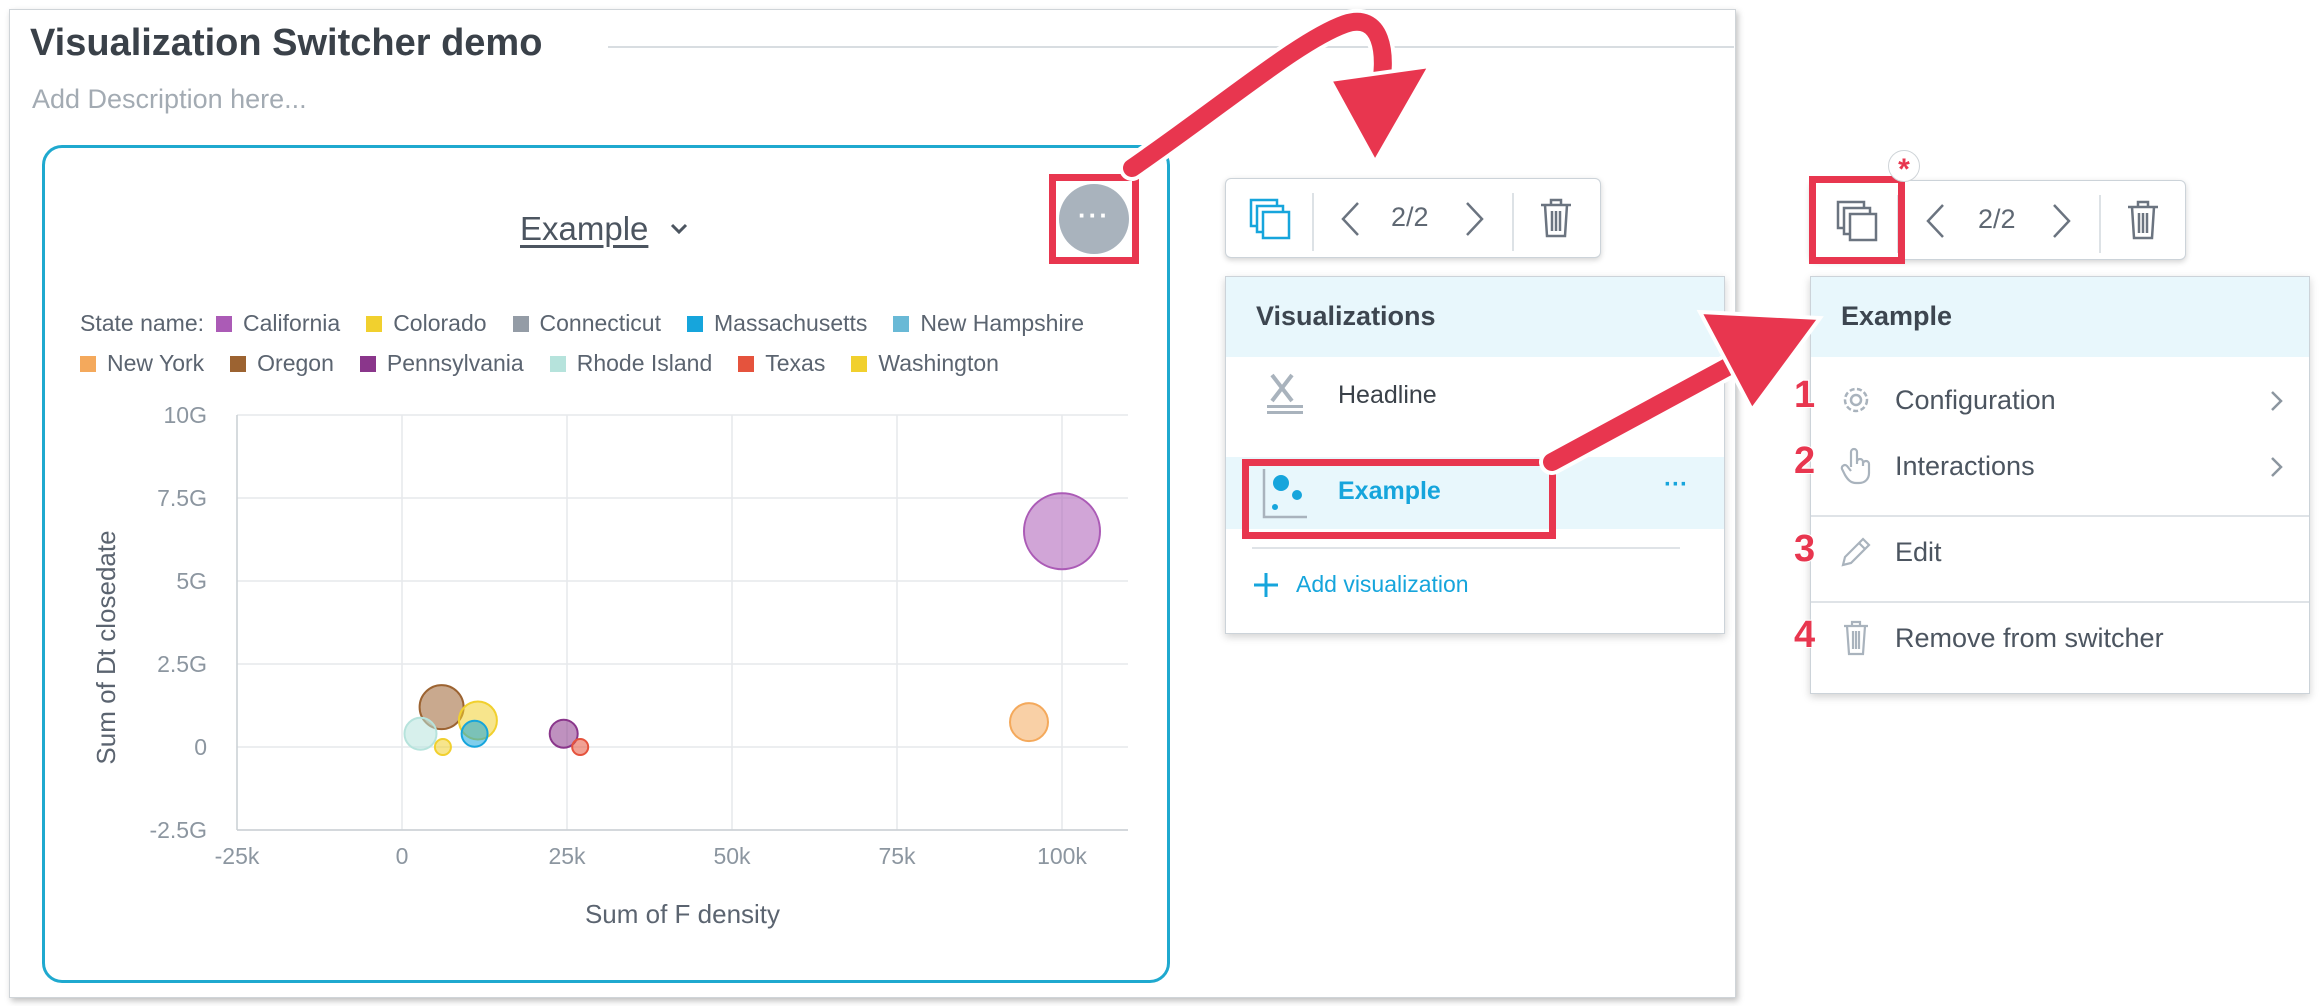 Image resolution: width=2320 pixels, height=1006 pixels. Describe the element at coordinates (1471, 241) in the screenshot. I see `annotation-arrows` at that location.